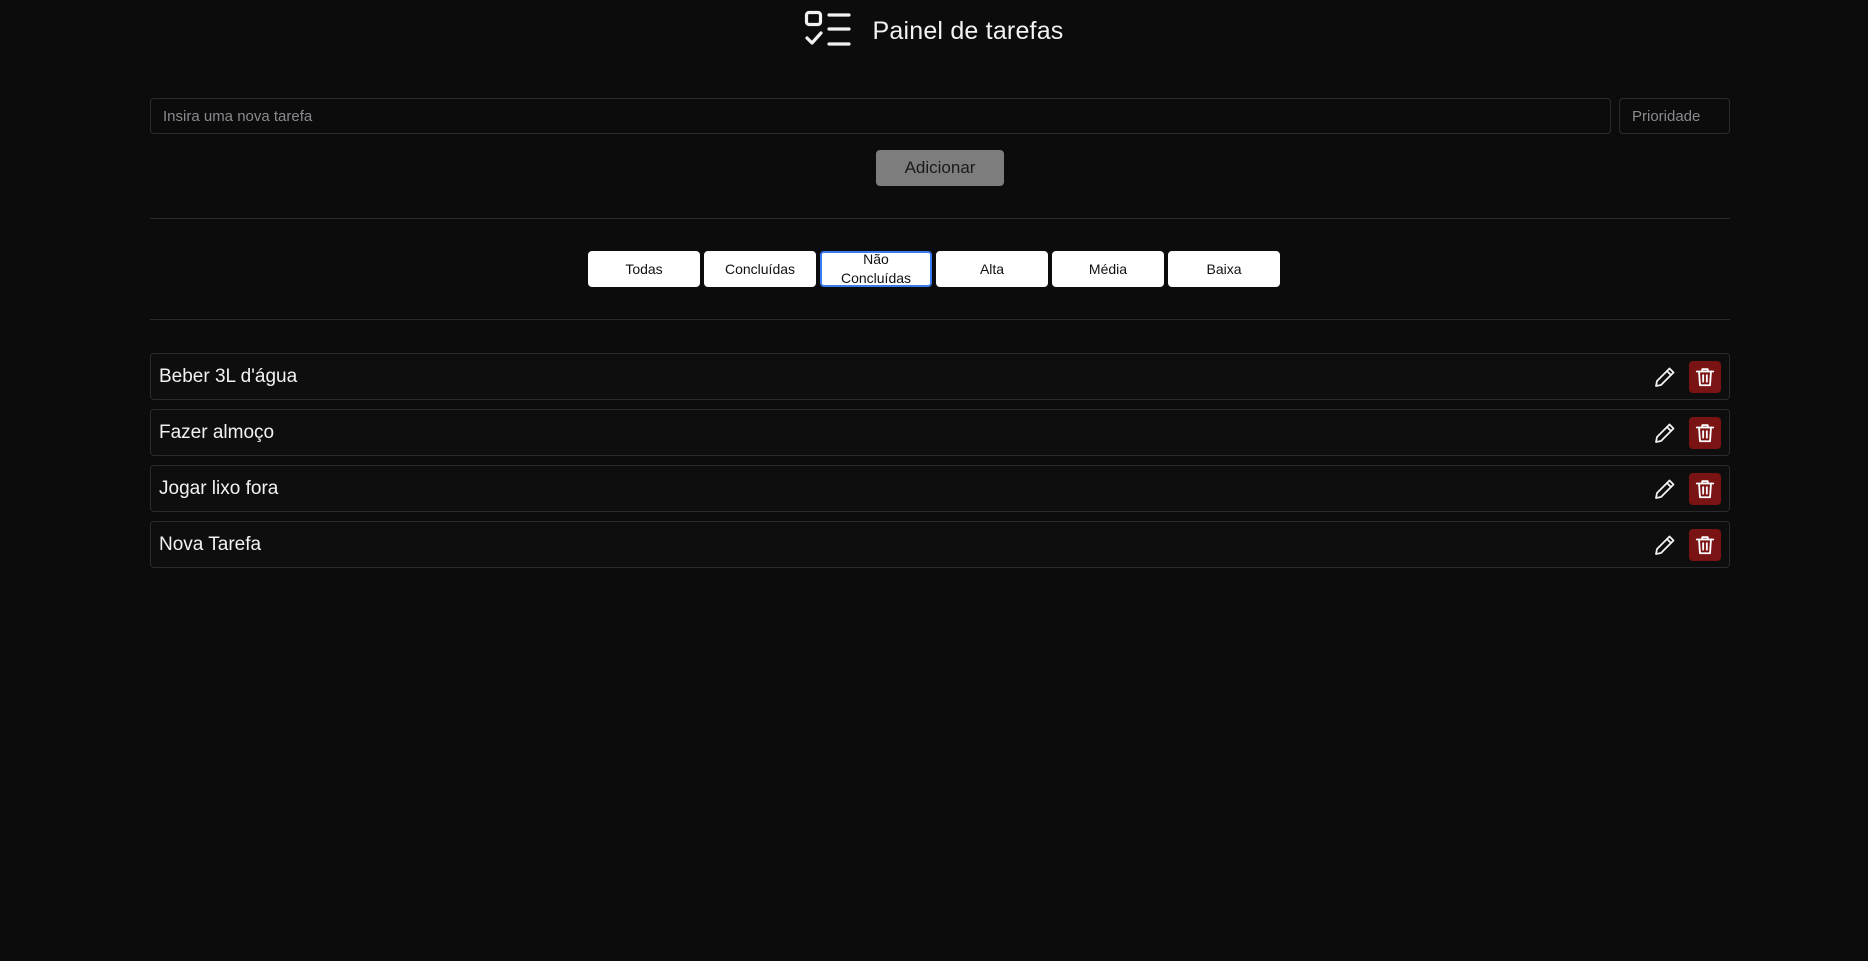 The width and height of the screenshot is (1868, 961). What do you see at coordinates (880, 116) in the screenshot?
I see `task-input` at bounding box center [880, 116].